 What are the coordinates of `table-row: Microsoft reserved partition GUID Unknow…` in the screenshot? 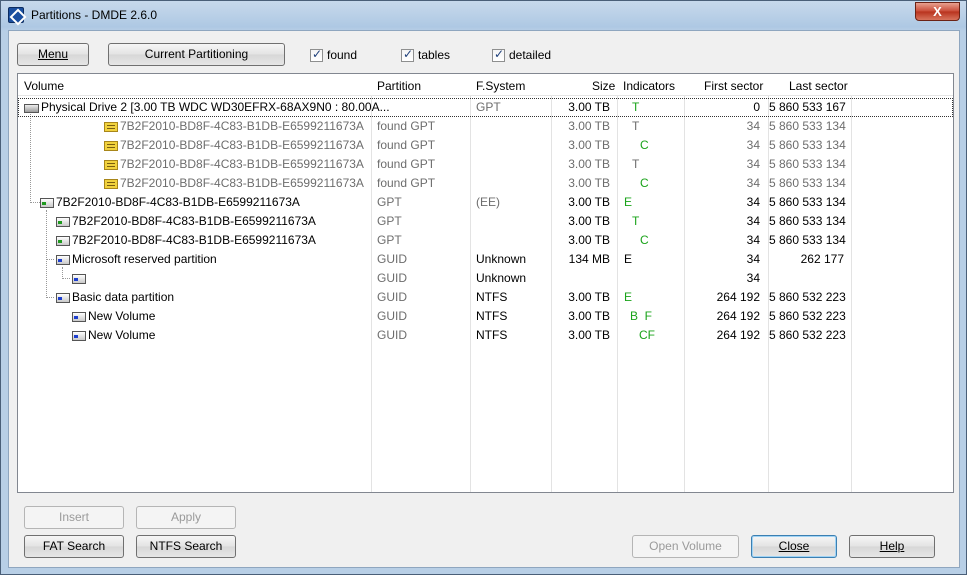 It's located at (485, 259).